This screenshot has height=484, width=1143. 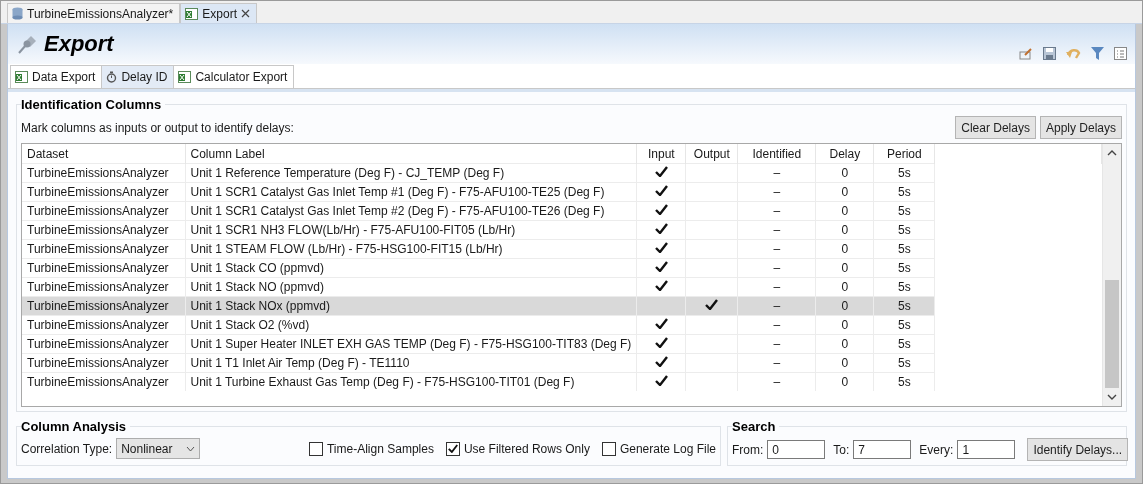 What do you see at coordinates (411, 230) in the screenshot?
I see `table-cell: Unit 1 SCR1 NH3 FLOW(Lb/Hr) - F75-AFU100-FIT05 (Lb/Hr)` at bounding box center [411, 230].